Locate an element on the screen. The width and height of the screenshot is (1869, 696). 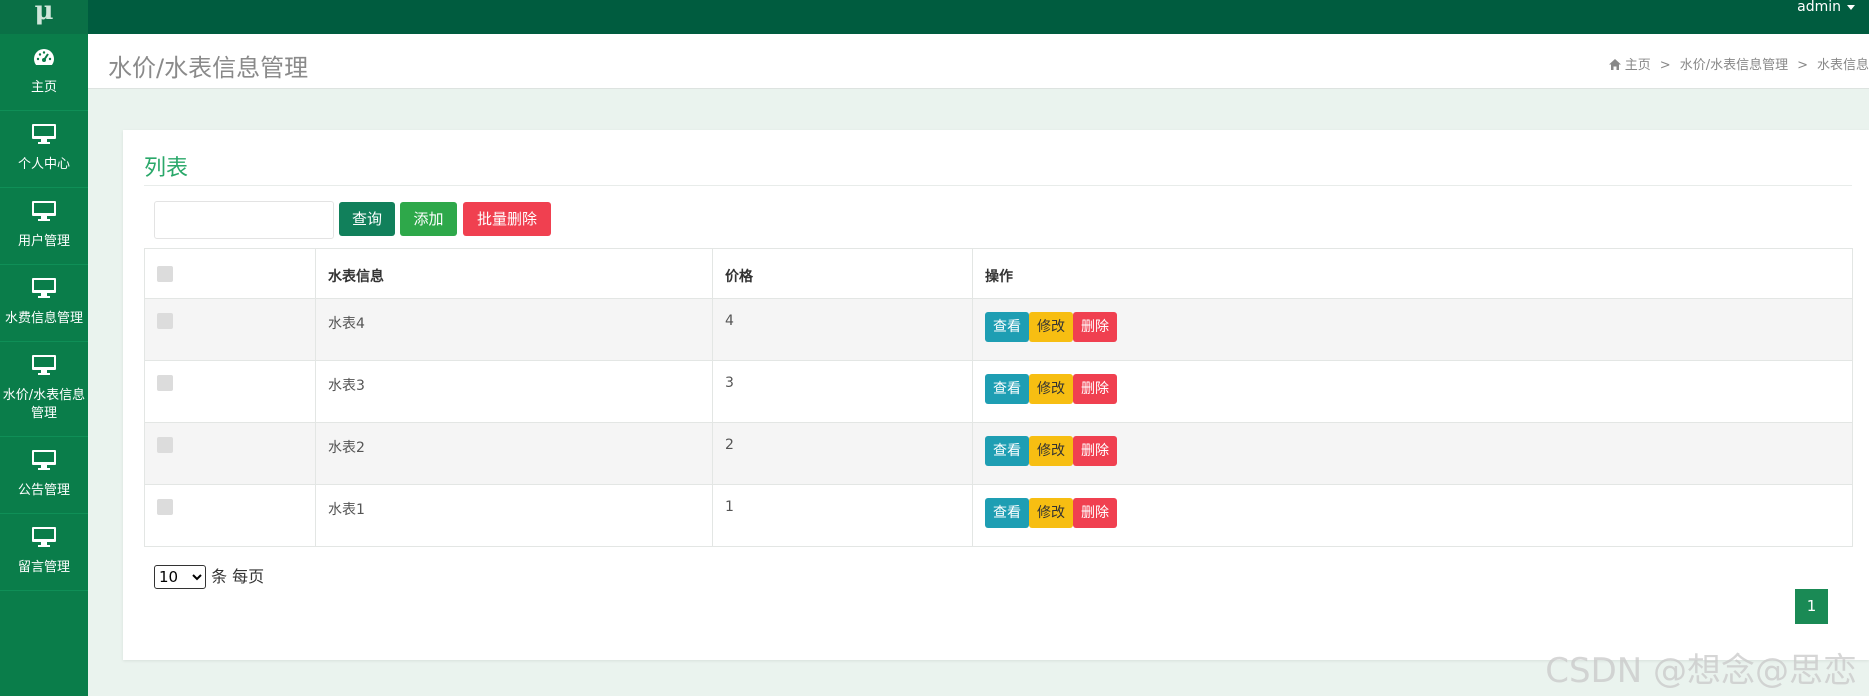
page-header: 水价/水表信息管理 主页 > 水价/水表信息管理 > 水表信息 is located at coordinates (978, 61).